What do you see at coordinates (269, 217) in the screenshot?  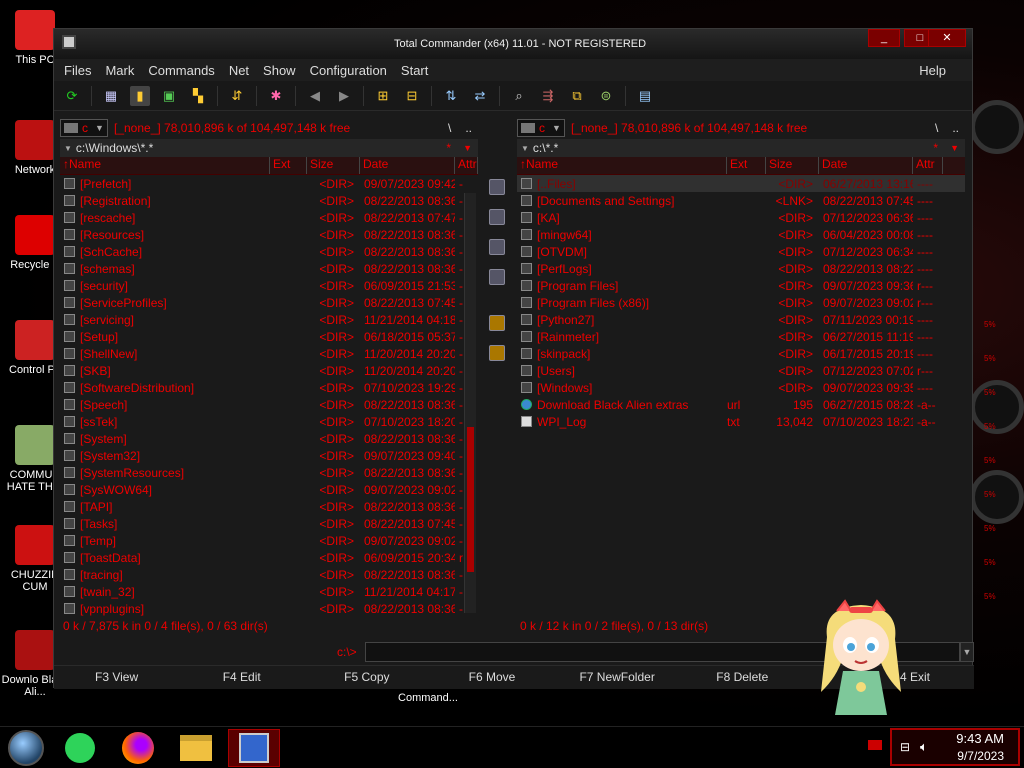 I see `file-row: [rescache] <DIR> 08/22/2013 07:47-` at bounding box center [269, 217].